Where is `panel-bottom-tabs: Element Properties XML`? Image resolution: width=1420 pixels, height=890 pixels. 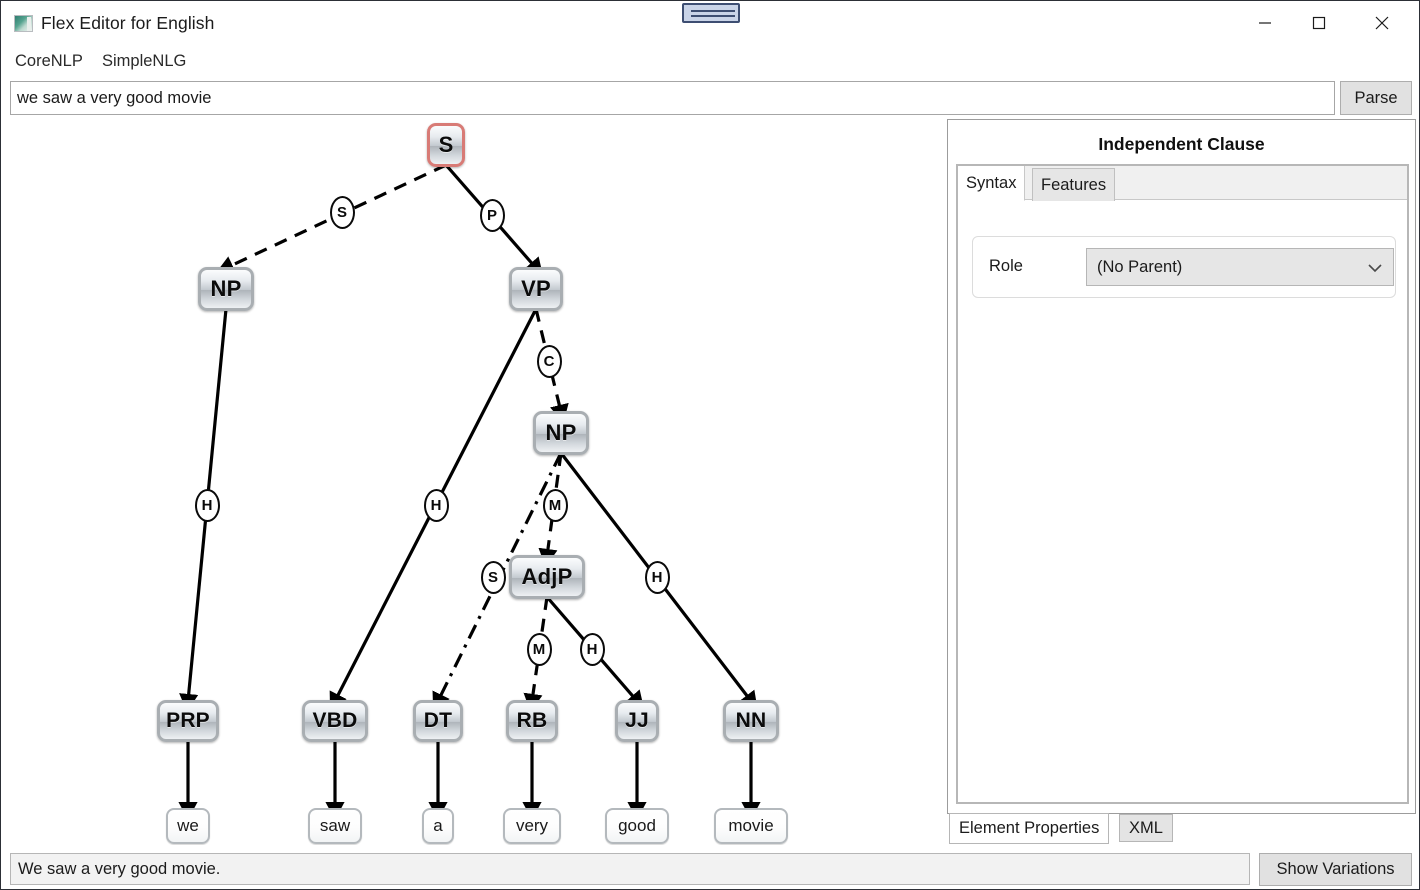 panel-bottom-tabs: Element Properties XML is located at coordinates (1181, 828).